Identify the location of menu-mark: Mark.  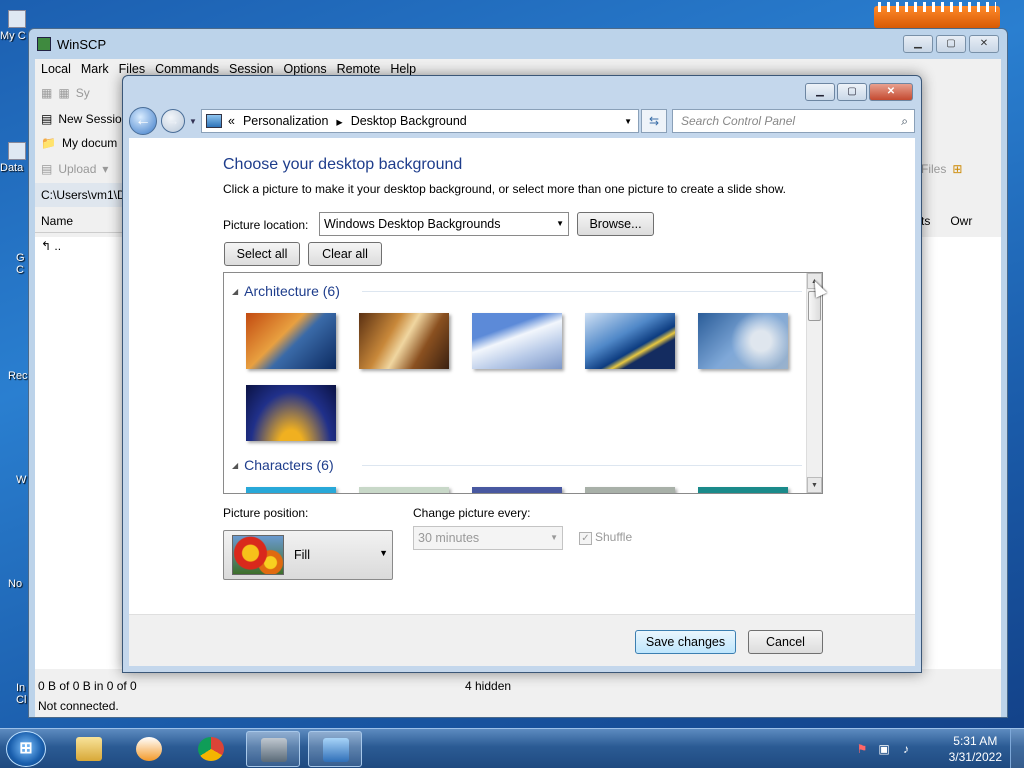
(95, 69).